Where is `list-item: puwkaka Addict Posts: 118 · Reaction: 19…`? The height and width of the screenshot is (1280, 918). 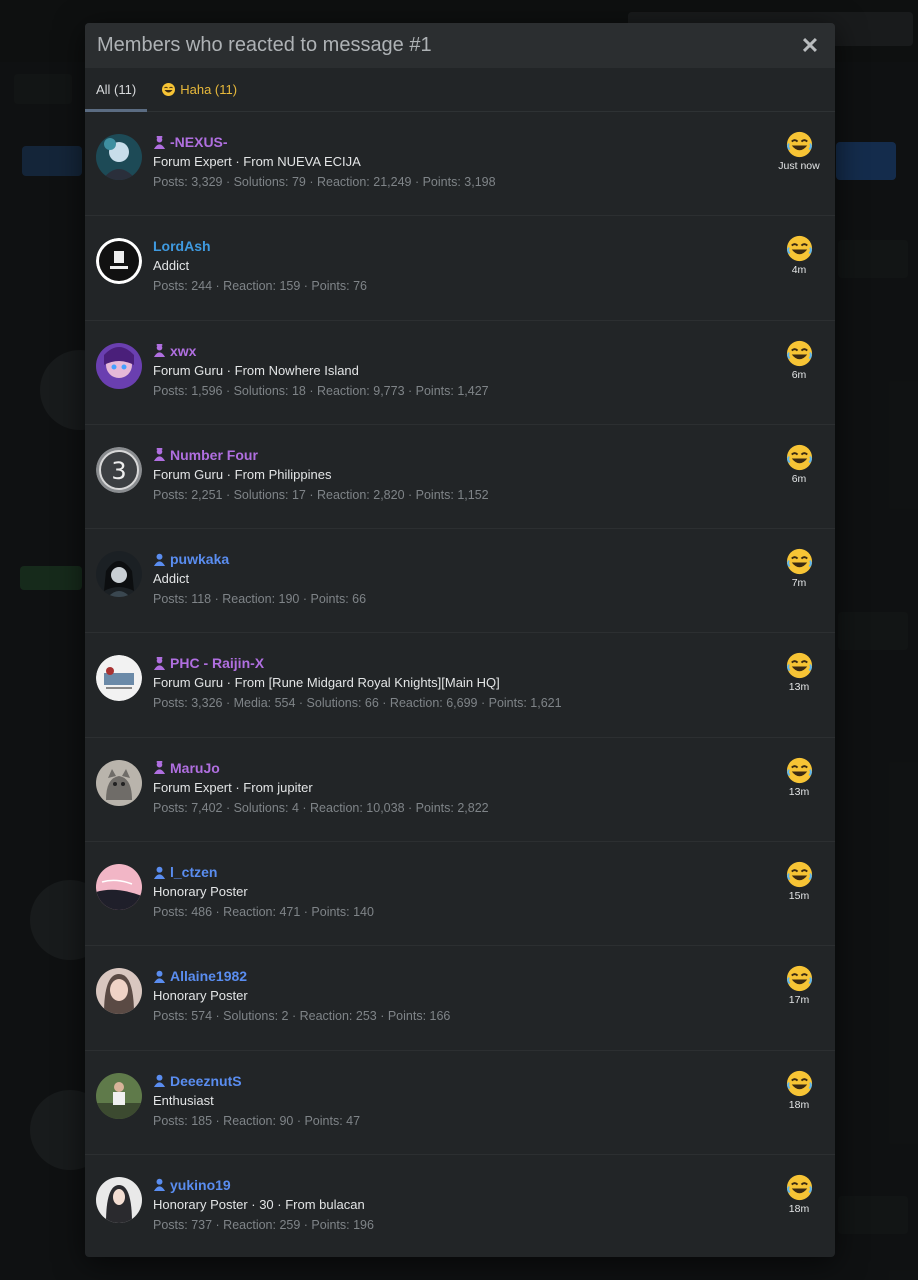 list-item: puwkaka Addict Posts: 118 · Reaction: 19… is located at coordinates (460, 581).